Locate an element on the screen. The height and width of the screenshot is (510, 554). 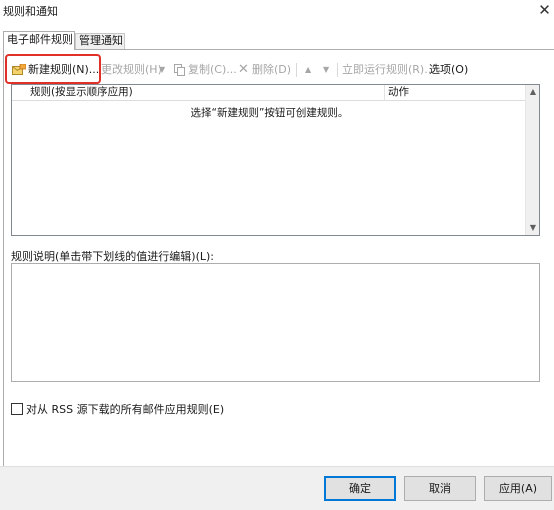
column-header-rule: 规则(按显示顺序应用) is located at coordinates (81, 93).